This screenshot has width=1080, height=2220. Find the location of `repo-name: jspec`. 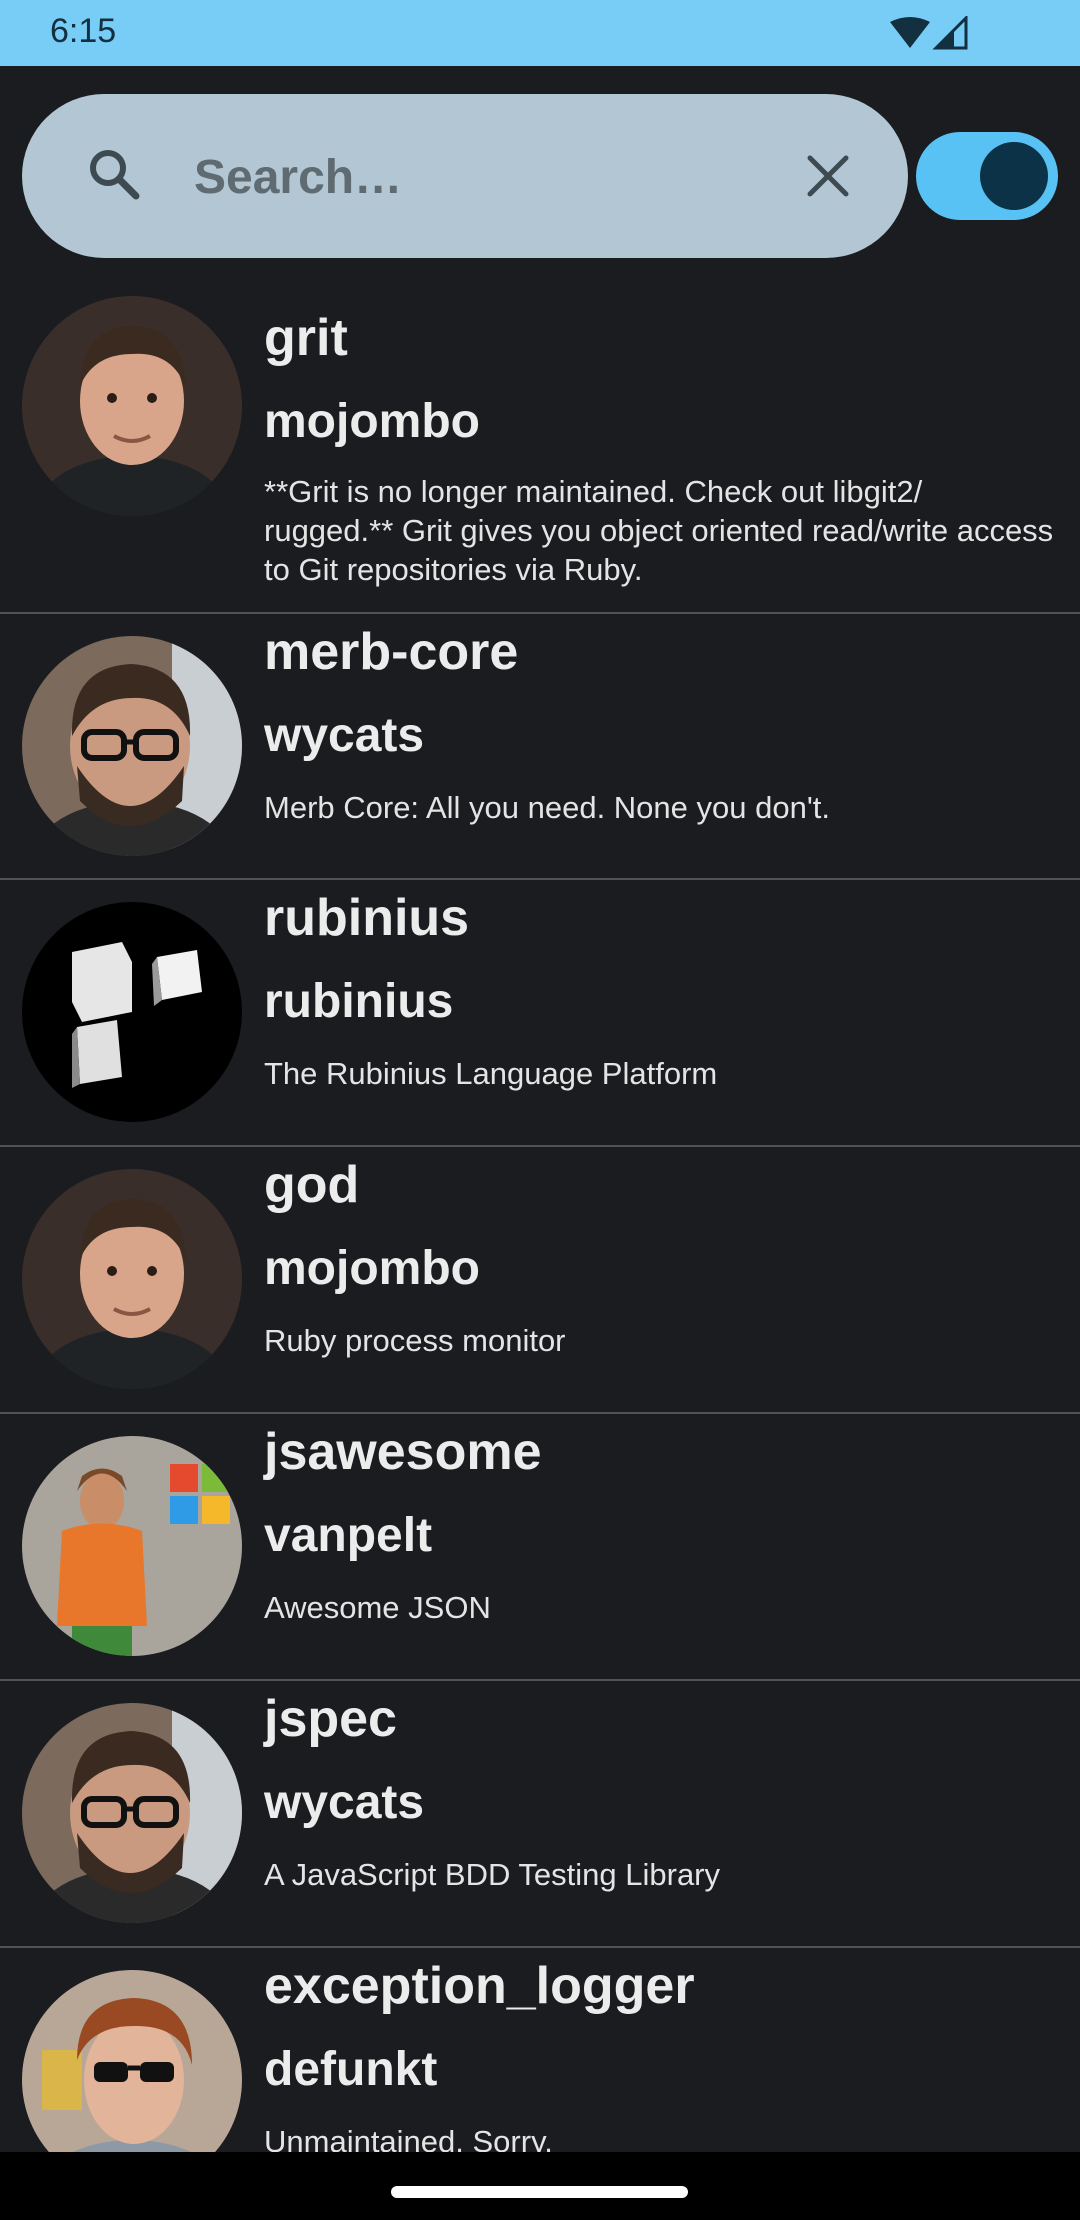

repo-name: jspec is located at coordinates (330, 1719).